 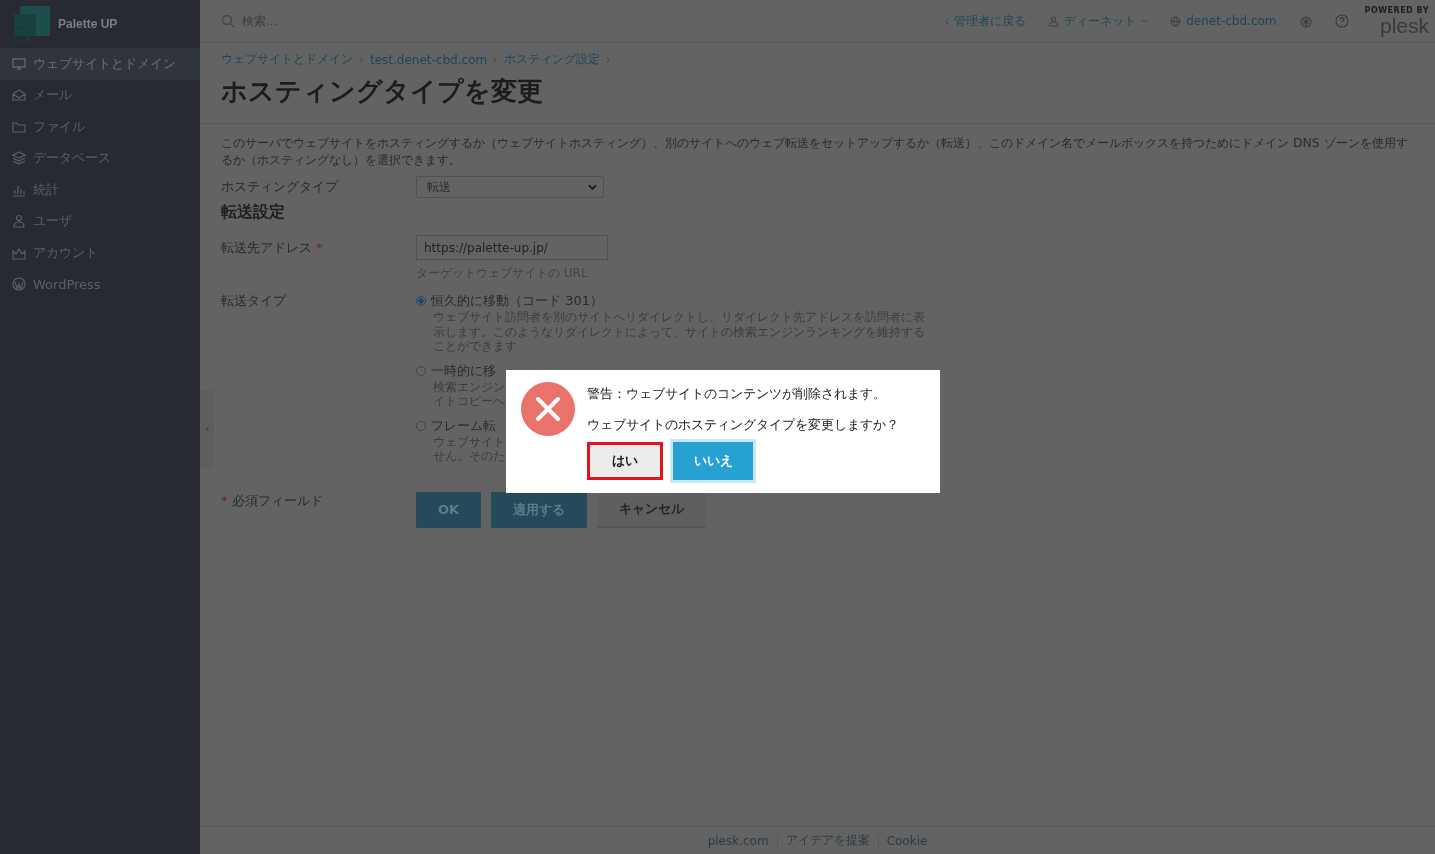 I want to click on back-link: 管理者に戻る, so click(x=985, y=21).